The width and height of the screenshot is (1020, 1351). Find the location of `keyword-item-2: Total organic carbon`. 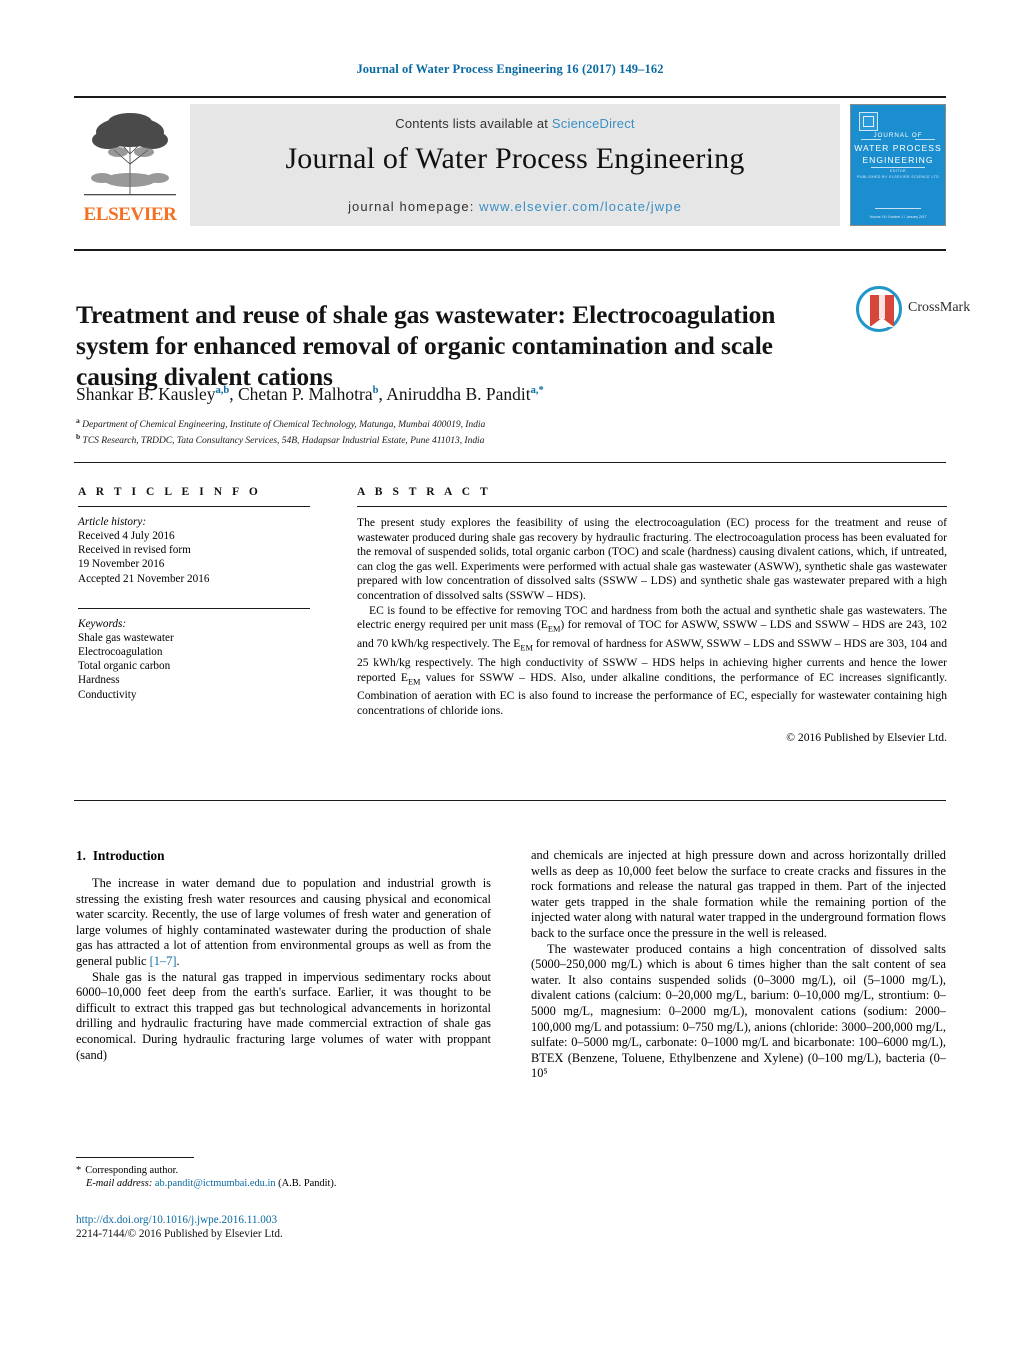

keyword-item-2: Total organic carbon is located at coordinates (124, 666).